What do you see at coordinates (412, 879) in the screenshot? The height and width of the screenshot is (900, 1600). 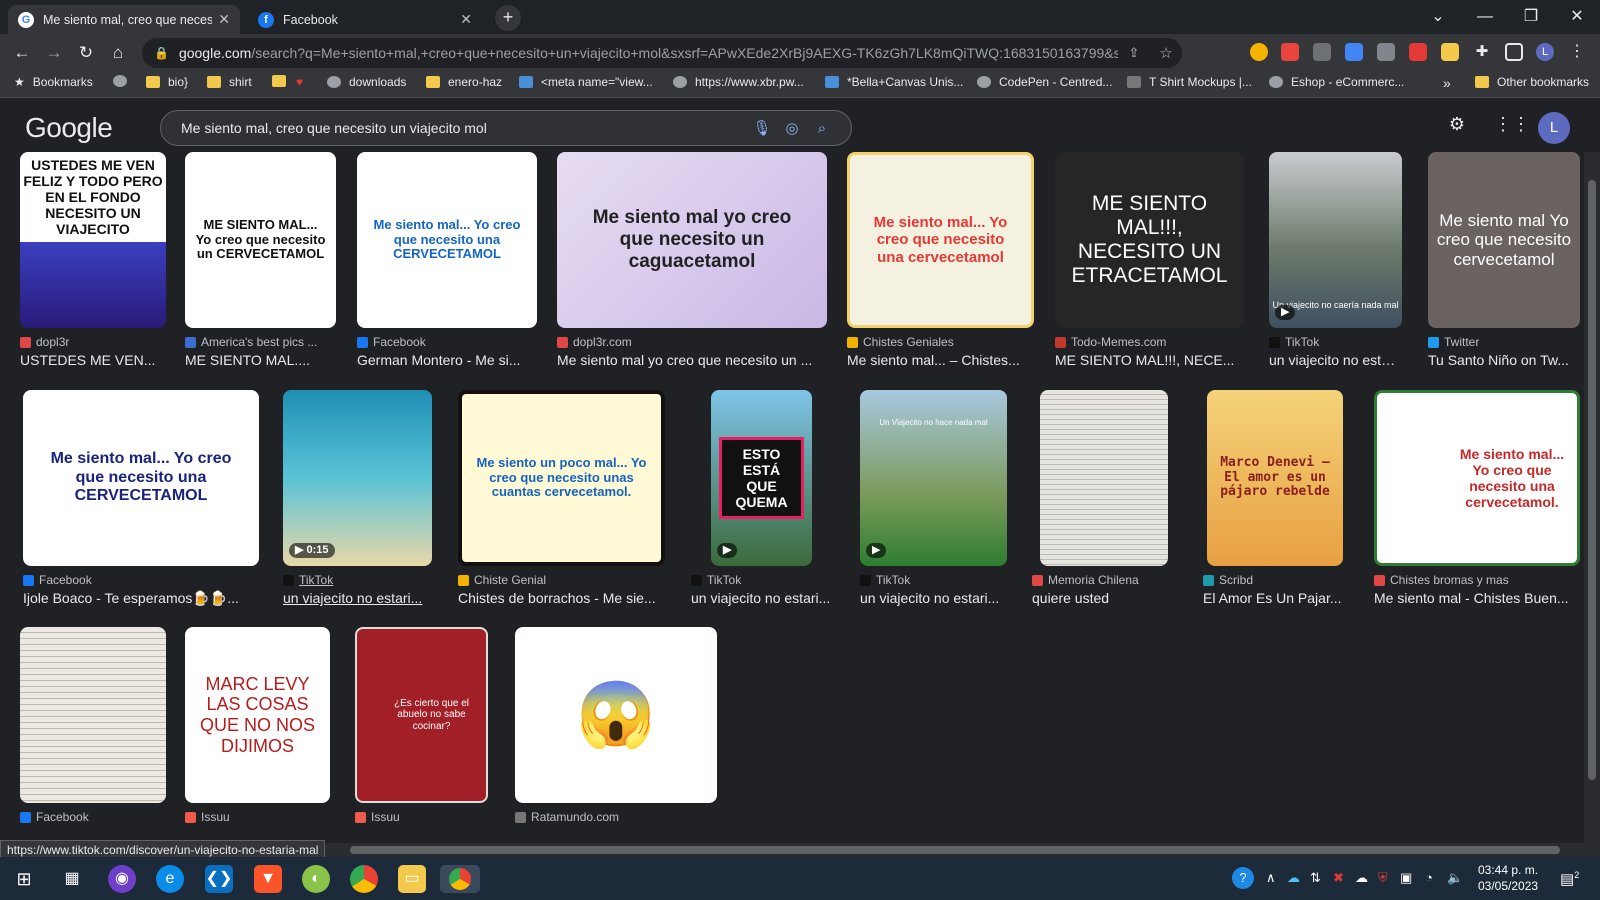 I see `file-explorer-icon: ▭` at bounding box center [412, 879].